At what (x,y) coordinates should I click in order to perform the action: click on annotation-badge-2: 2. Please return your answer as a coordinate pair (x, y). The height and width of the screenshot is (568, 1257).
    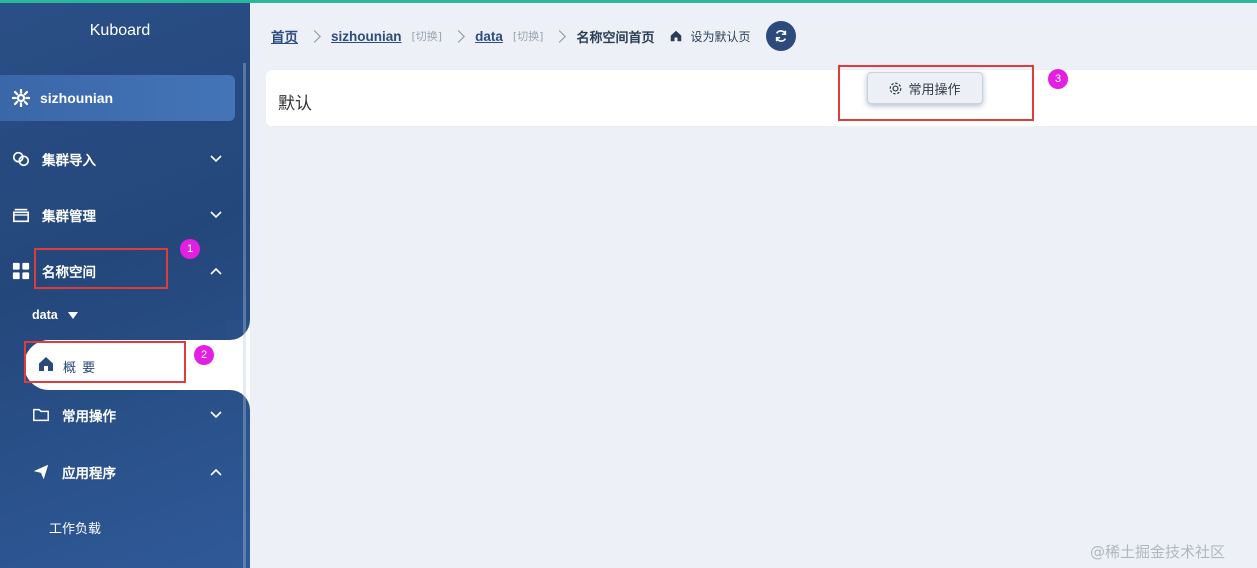
    Looking at the image, I should click on (204, 355).